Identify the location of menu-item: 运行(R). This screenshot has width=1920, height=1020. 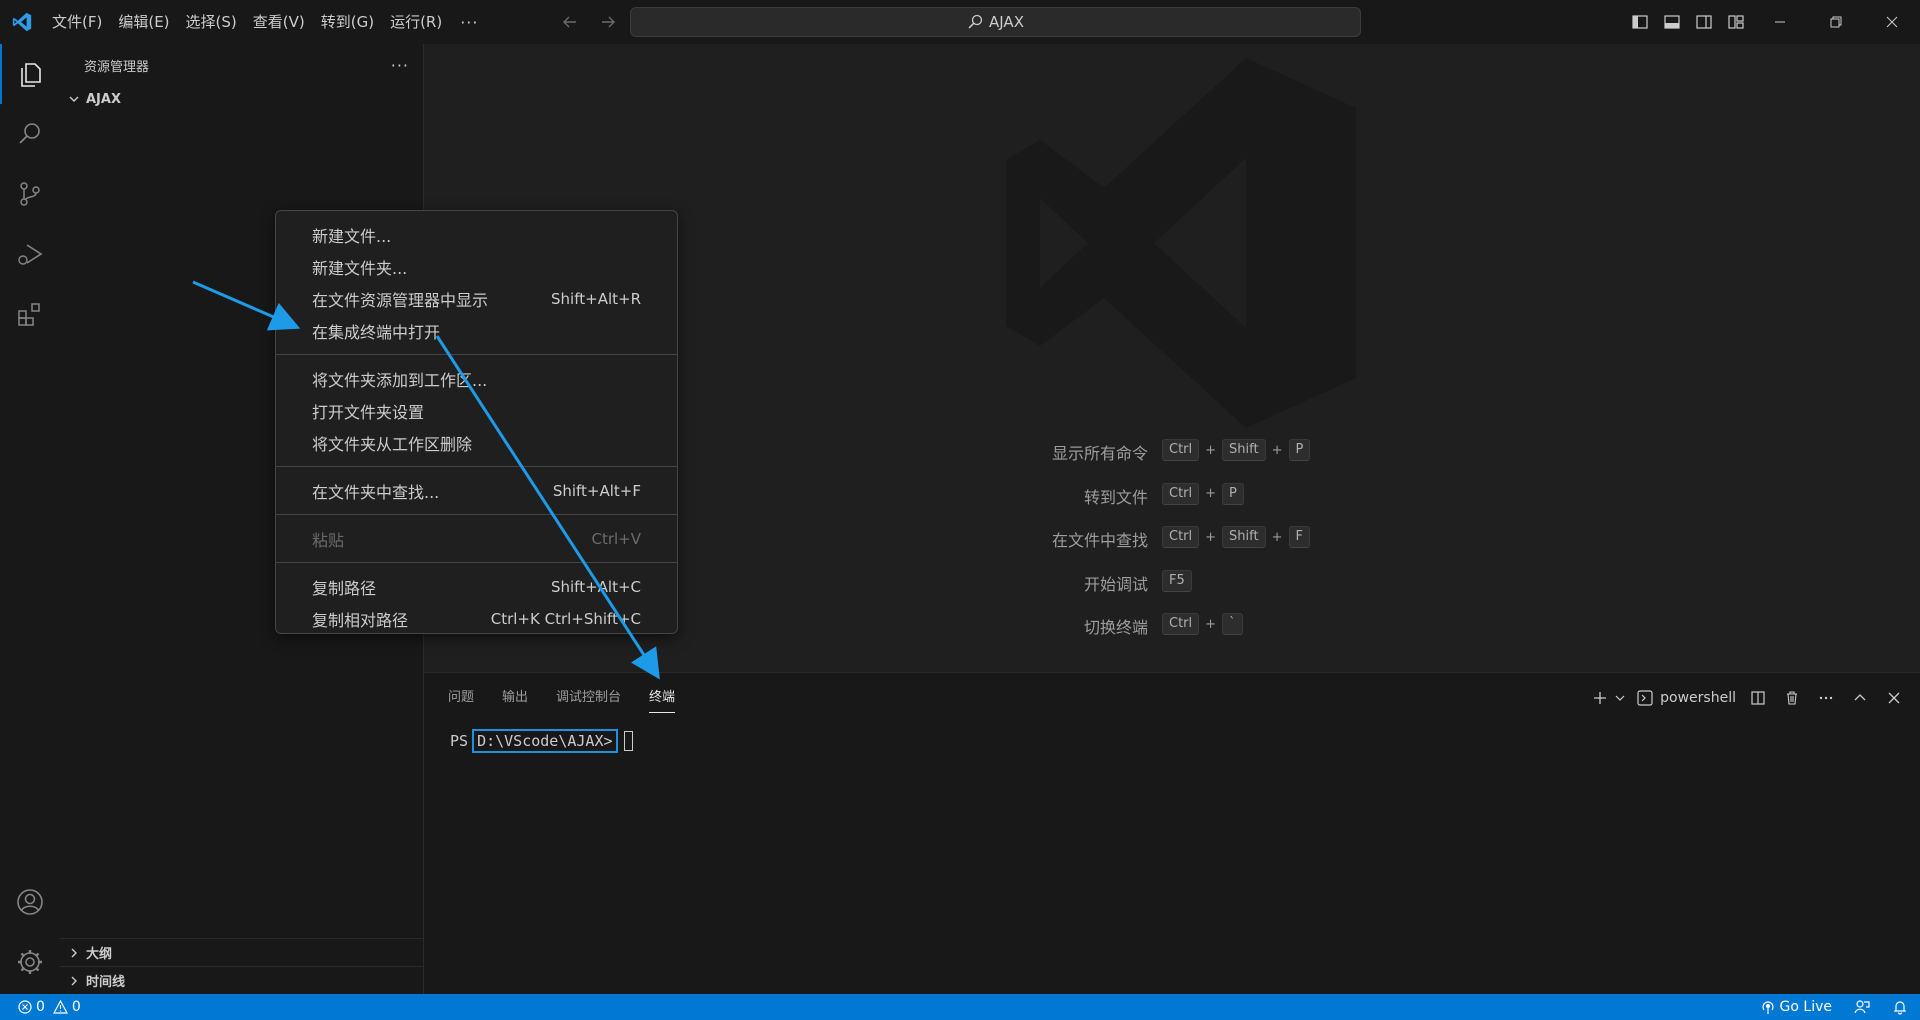
(416, 22).